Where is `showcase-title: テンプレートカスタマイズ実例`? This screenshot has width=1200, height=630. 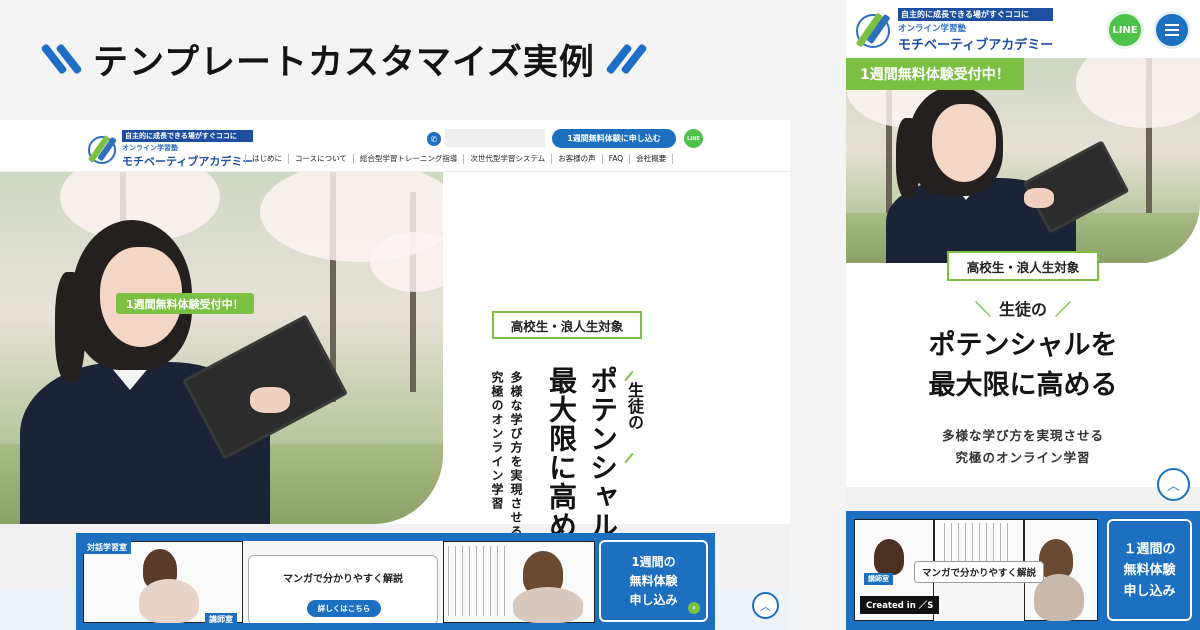 showcase-title: テンプレートカスタマイズ実例 is located at coordinates (344, 62).